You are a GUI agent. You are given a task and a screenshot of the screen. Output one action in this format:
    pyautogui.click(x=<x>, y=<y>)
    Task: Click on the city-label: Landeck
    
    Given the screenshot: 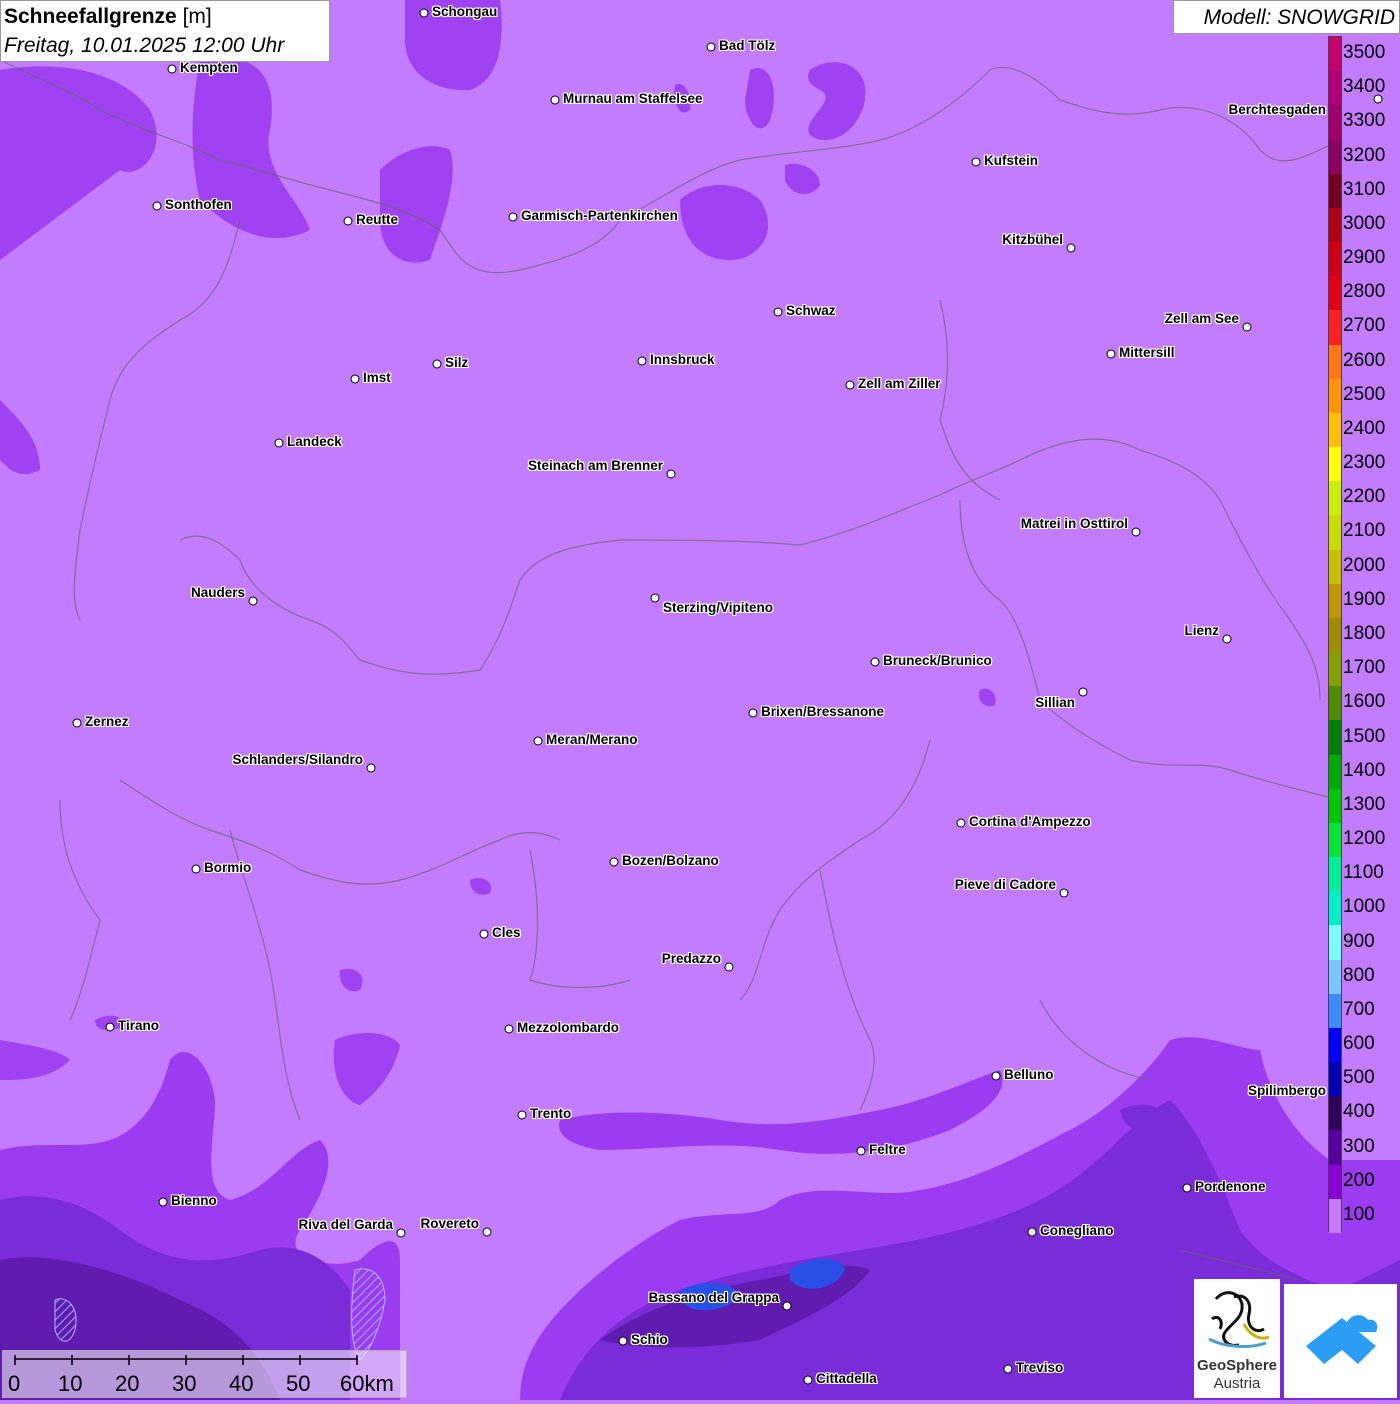 What is the action you would take?
    pyautogui.click(x=314, y=441)
    